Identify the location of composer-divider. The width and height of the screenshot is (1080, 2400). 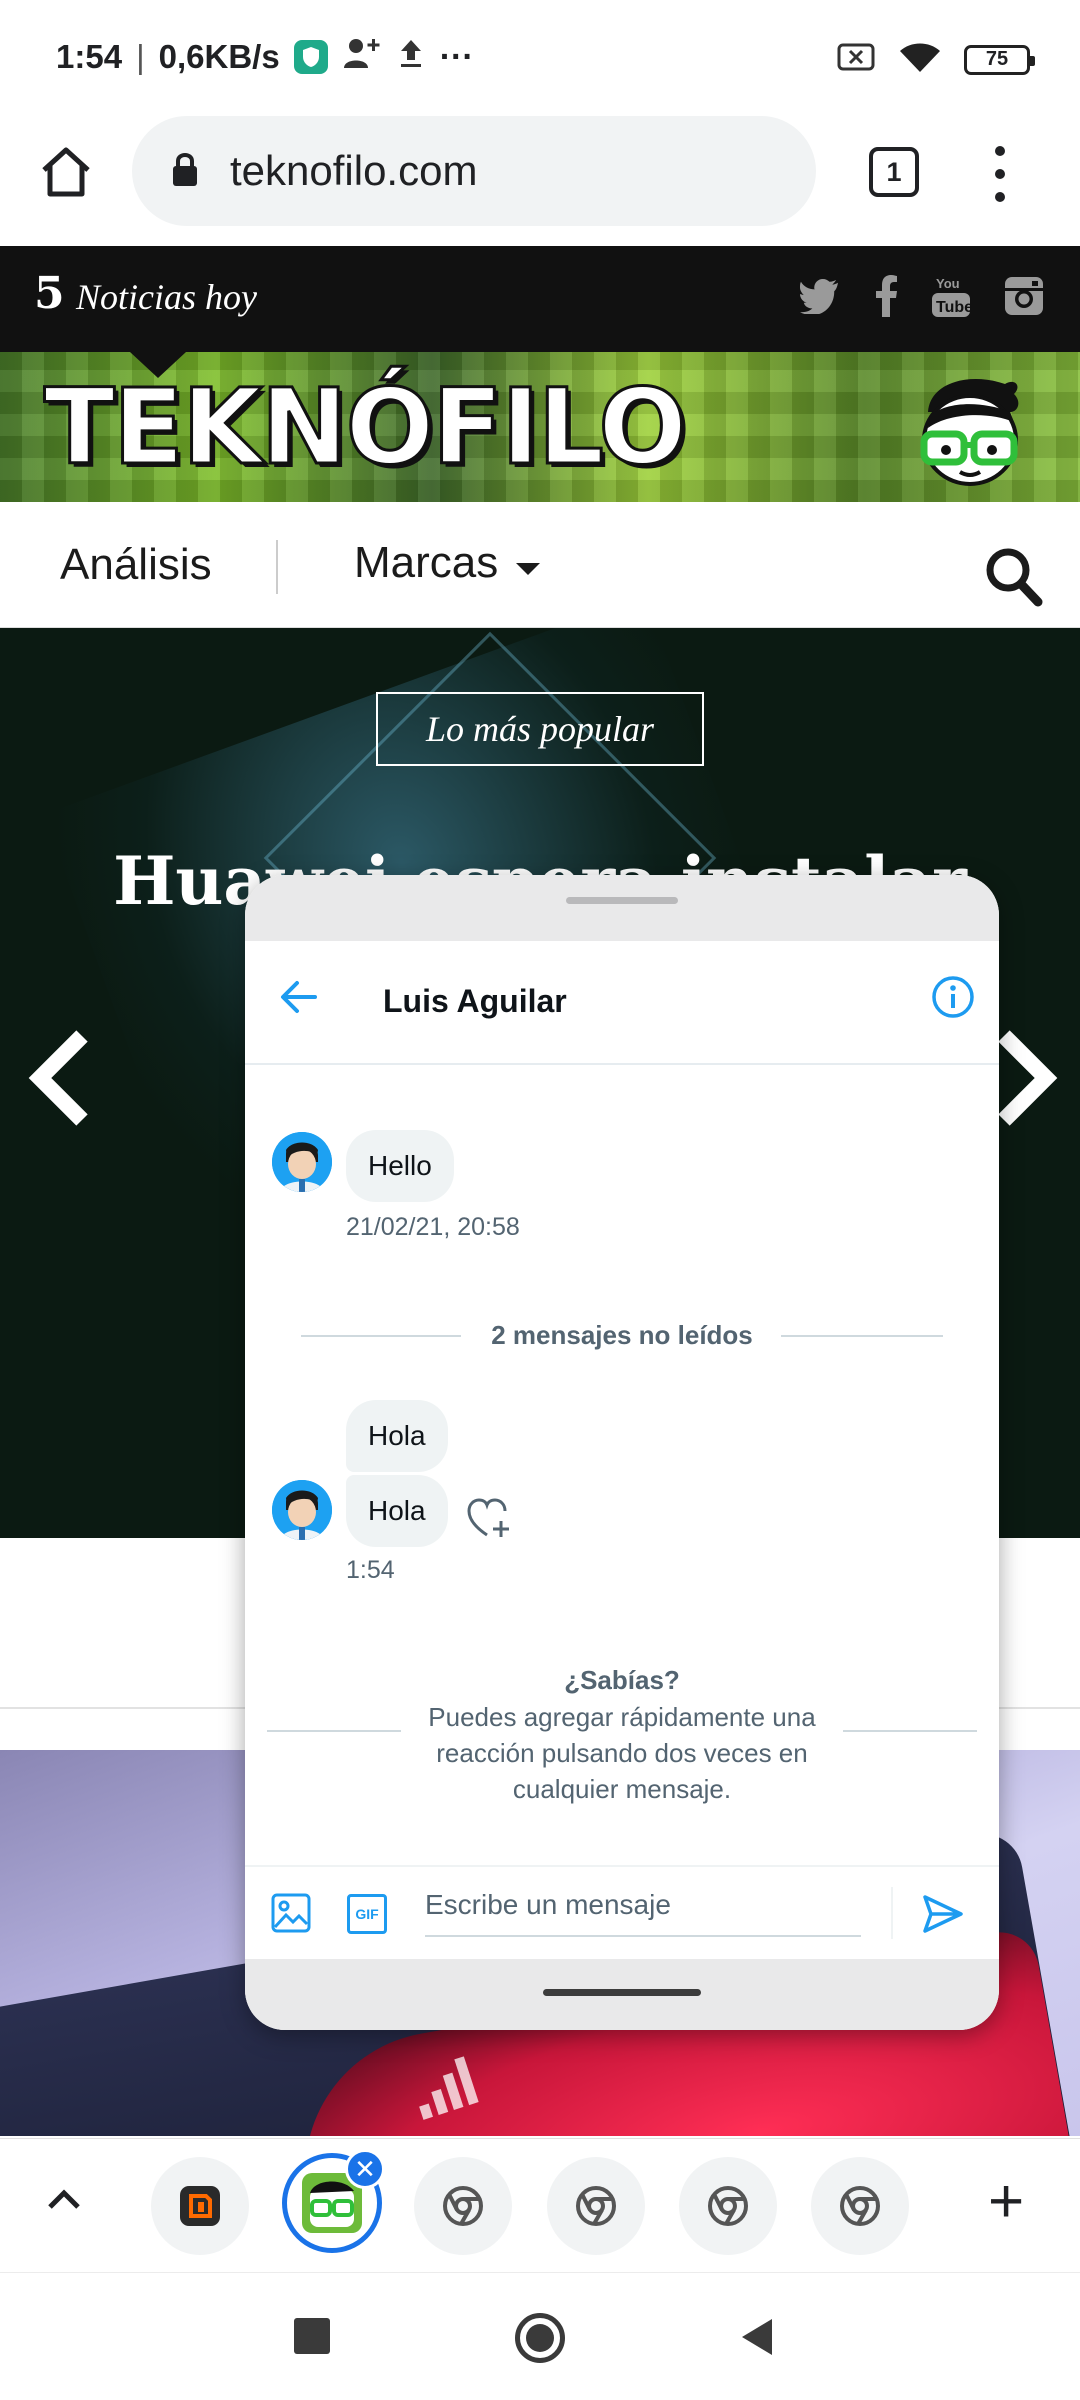
(892, 1913).